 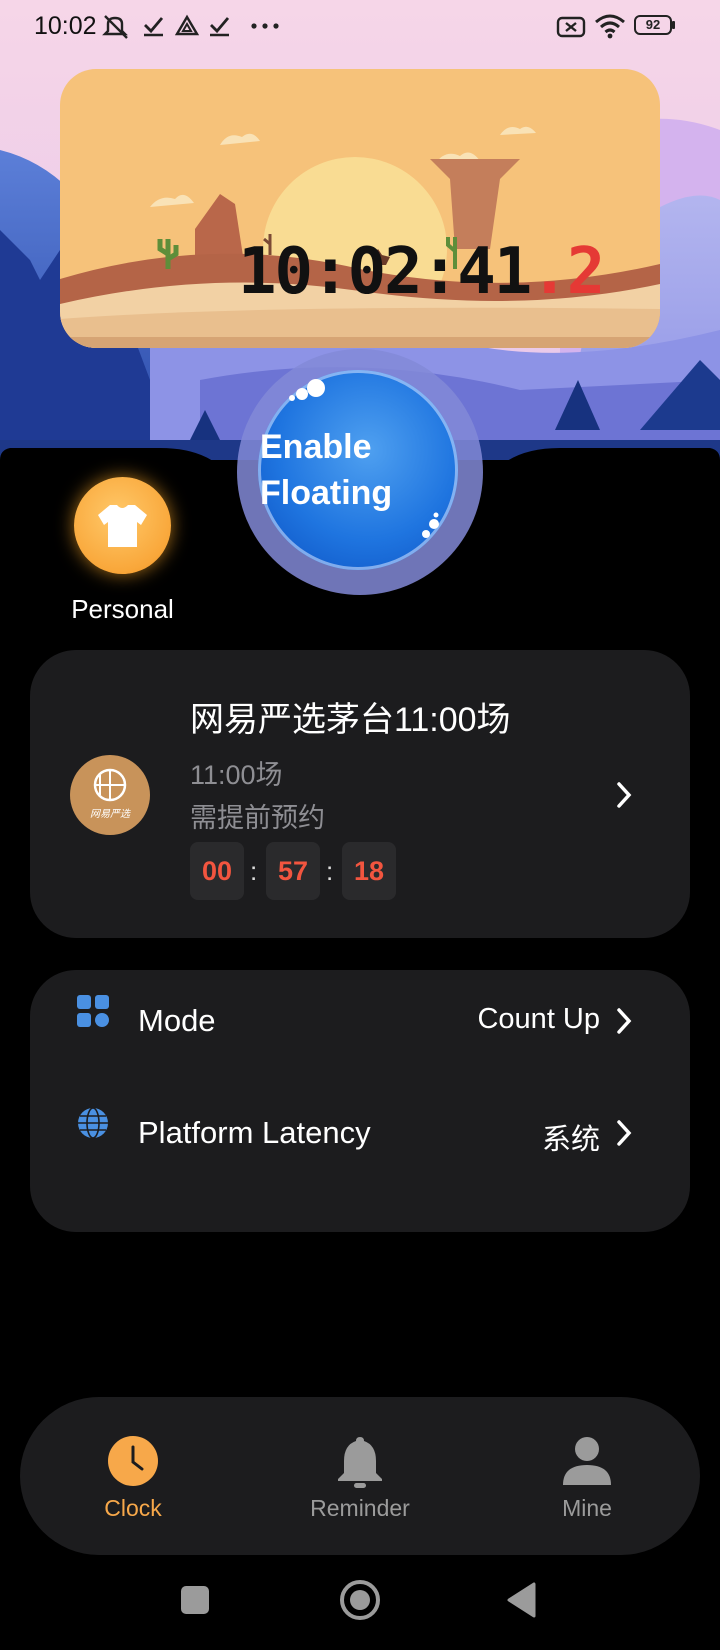 I want to click on countdown-seconds: 18, so click(x=369, y=871).